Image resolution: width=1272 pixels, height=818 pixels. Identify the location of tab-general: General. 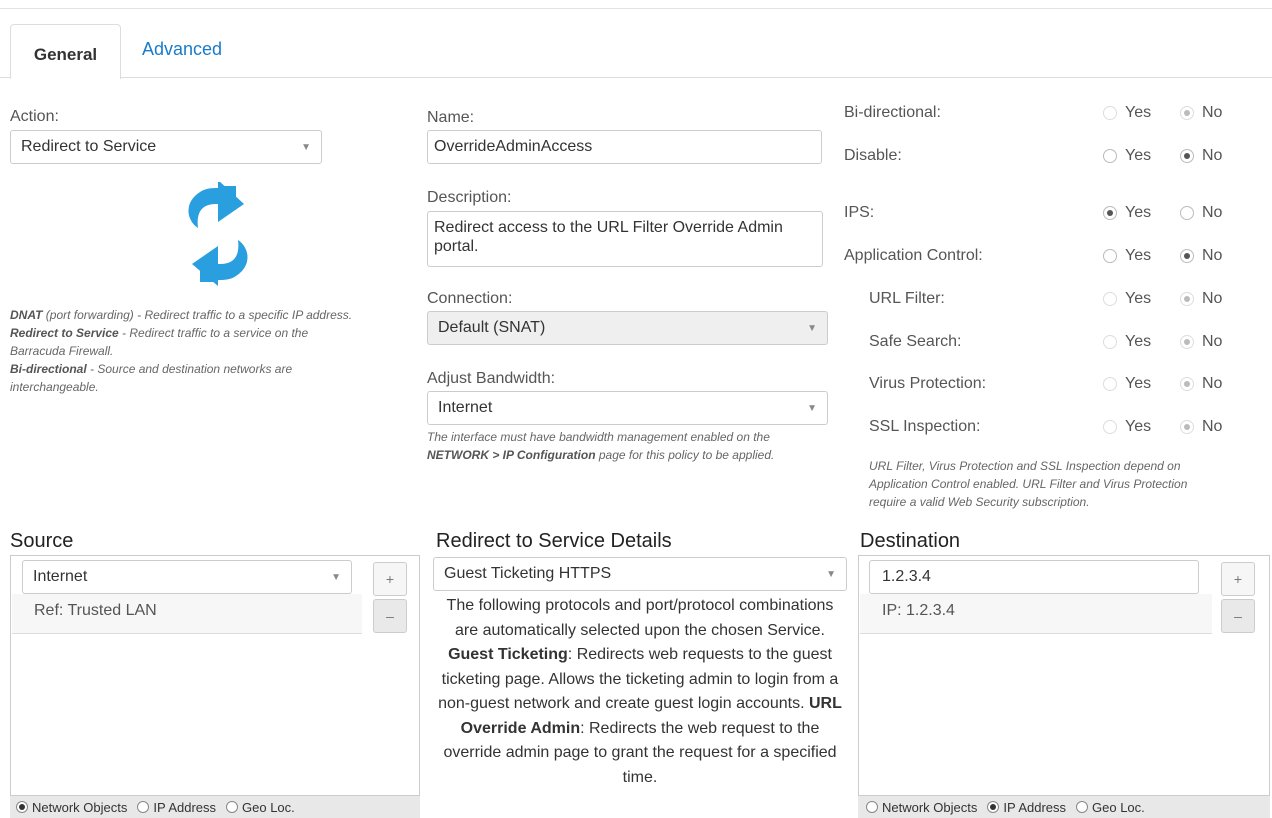
(65, 51).